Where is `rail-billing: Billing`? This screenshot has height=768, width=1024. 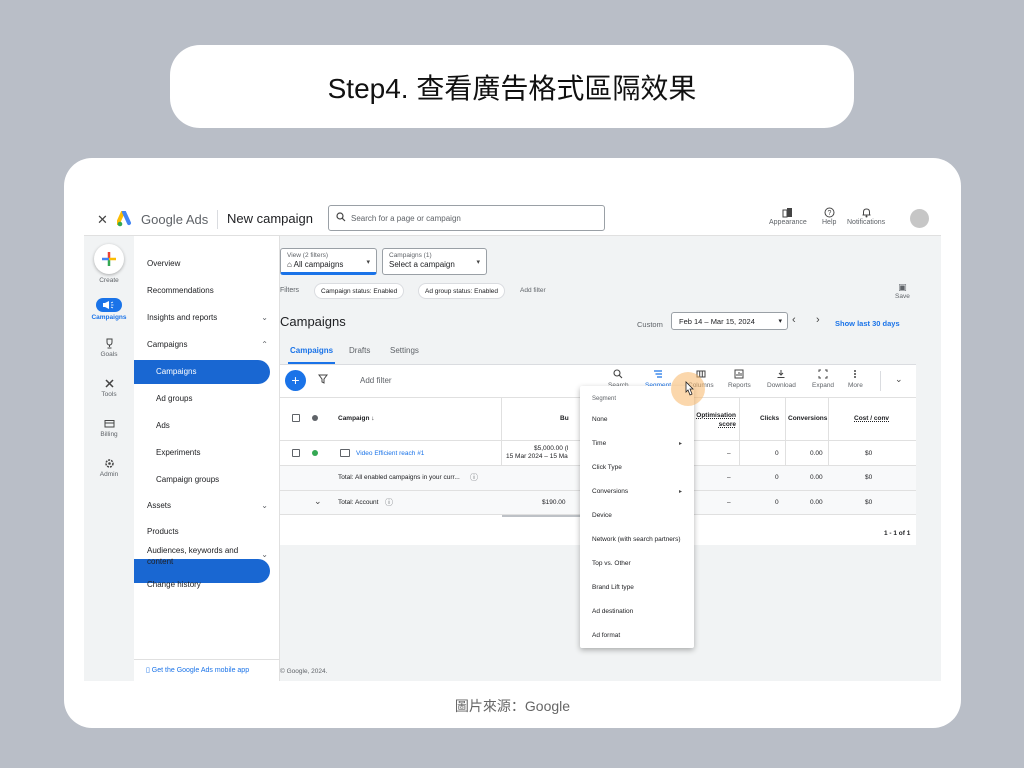 rail-billing: Billing is located at coordinates (109, 428).